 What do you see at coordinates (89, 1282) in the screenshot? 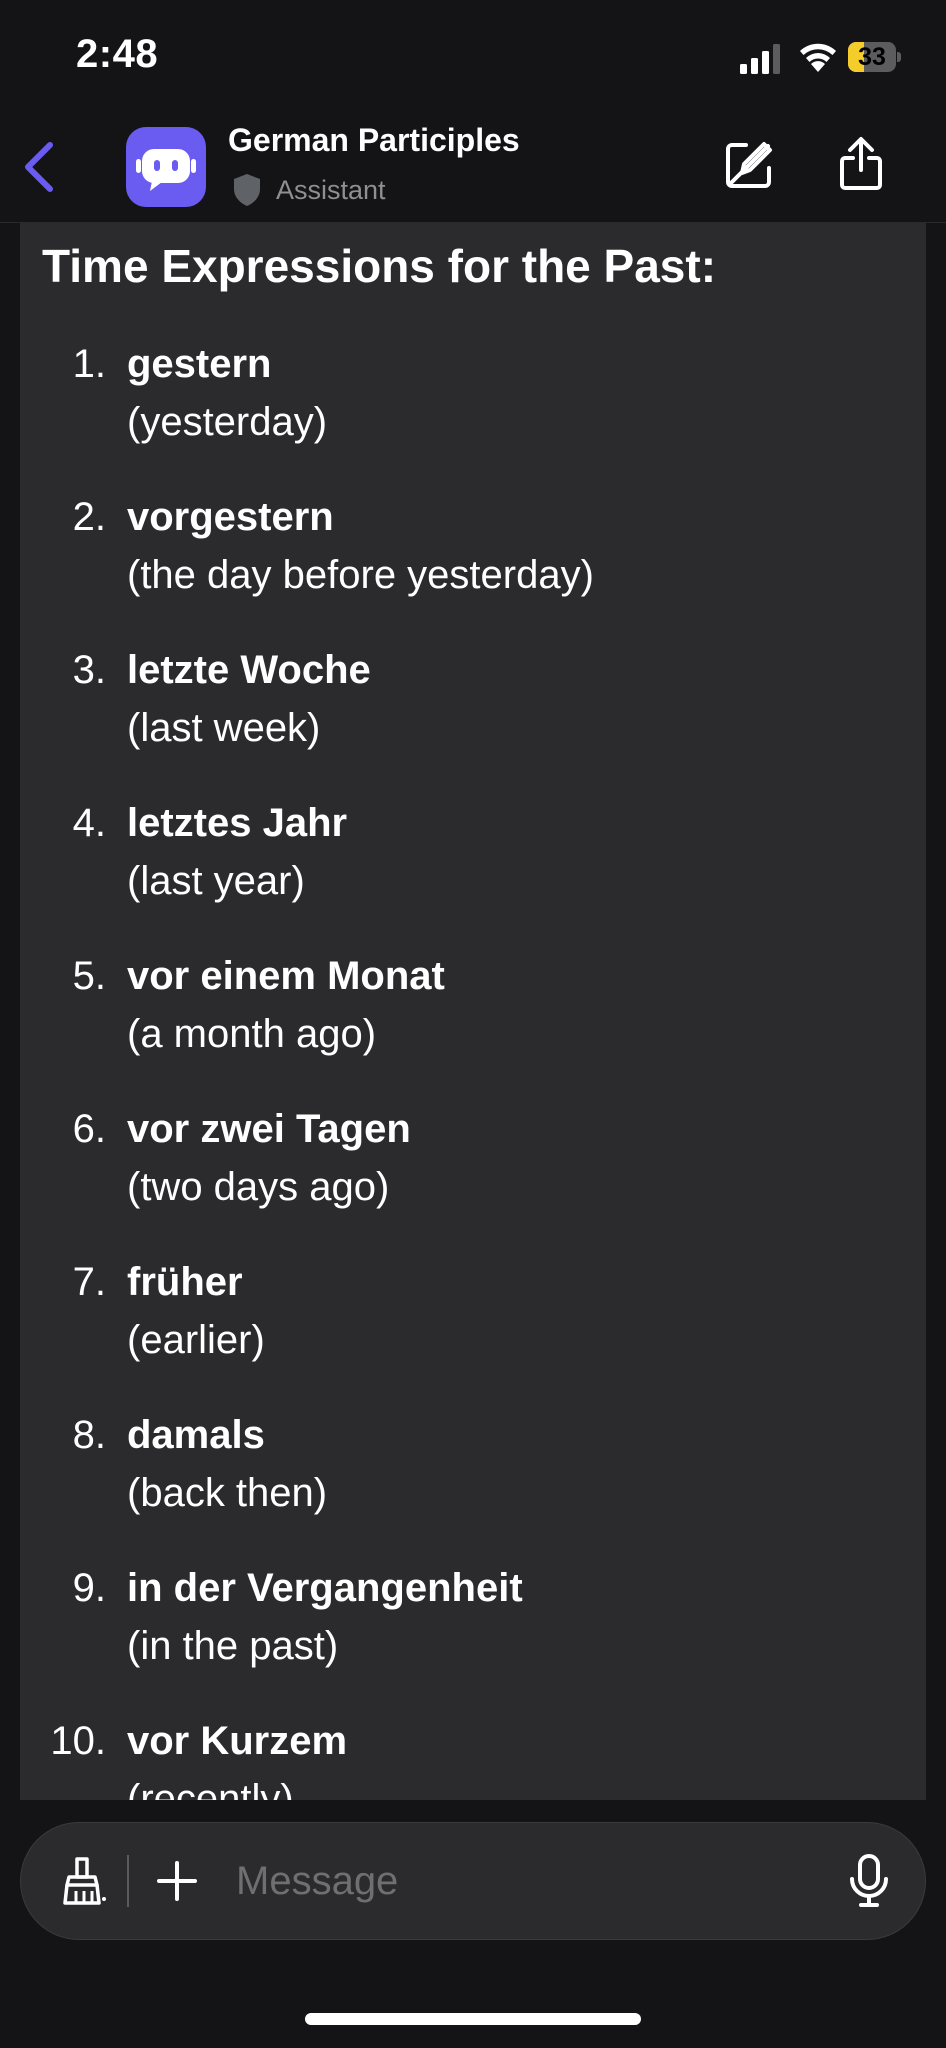
I see `list-item-number: 7.` at bounding box center [89, 1282].